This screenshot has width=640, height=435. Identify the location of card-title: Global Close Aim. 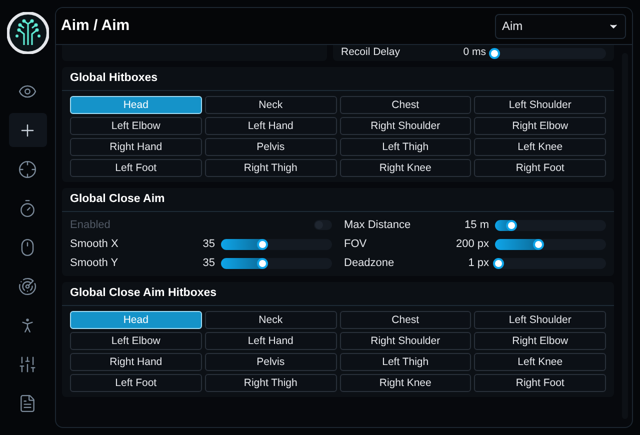
(117, 199).